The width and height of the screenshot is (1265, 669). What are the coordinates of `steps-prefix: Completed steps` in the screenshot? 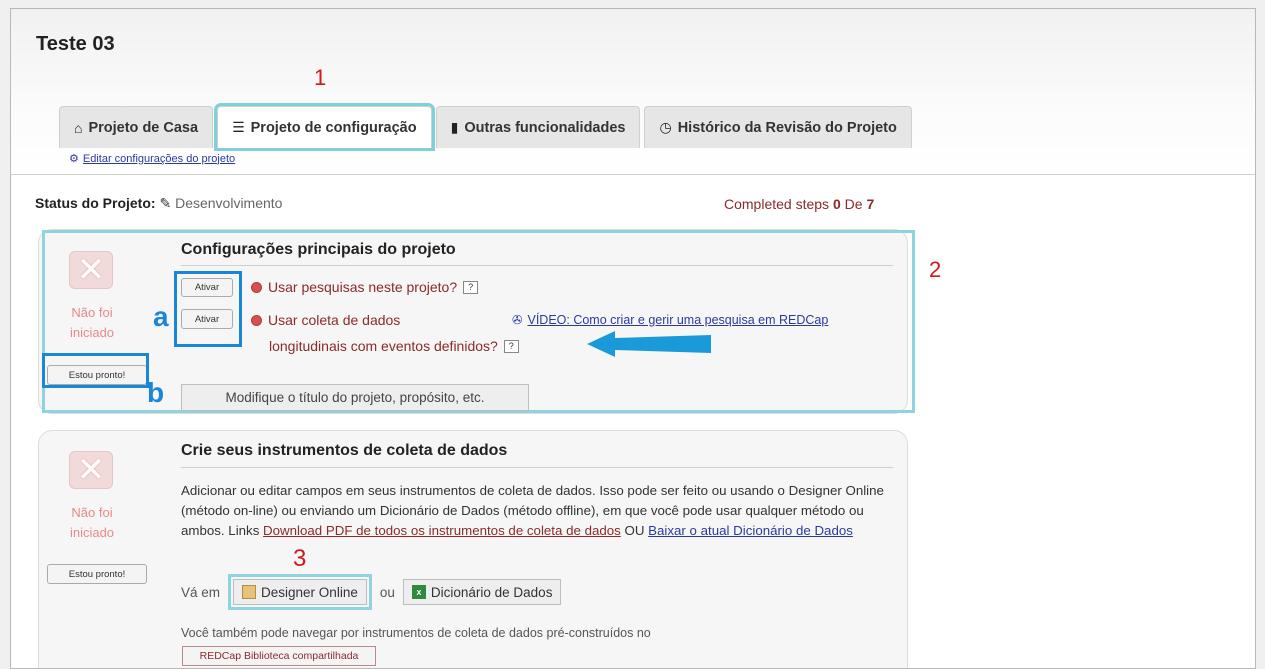 It's located at (777, 204).